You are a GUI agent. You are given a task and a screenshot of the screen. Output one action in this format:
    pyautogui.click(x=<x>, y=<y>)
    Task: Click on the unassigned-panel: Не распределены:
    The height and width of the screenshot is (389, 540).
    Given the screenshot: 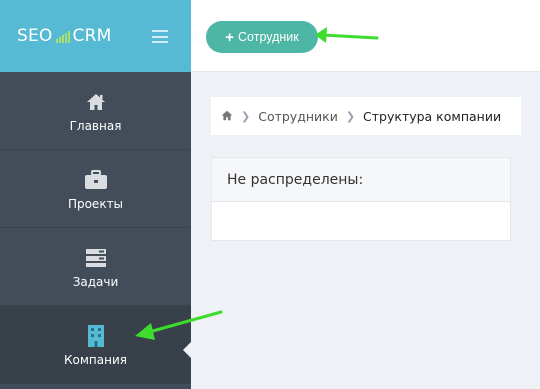 What is the action you would take?
    pyautogui.click(x=361, y=199)
    